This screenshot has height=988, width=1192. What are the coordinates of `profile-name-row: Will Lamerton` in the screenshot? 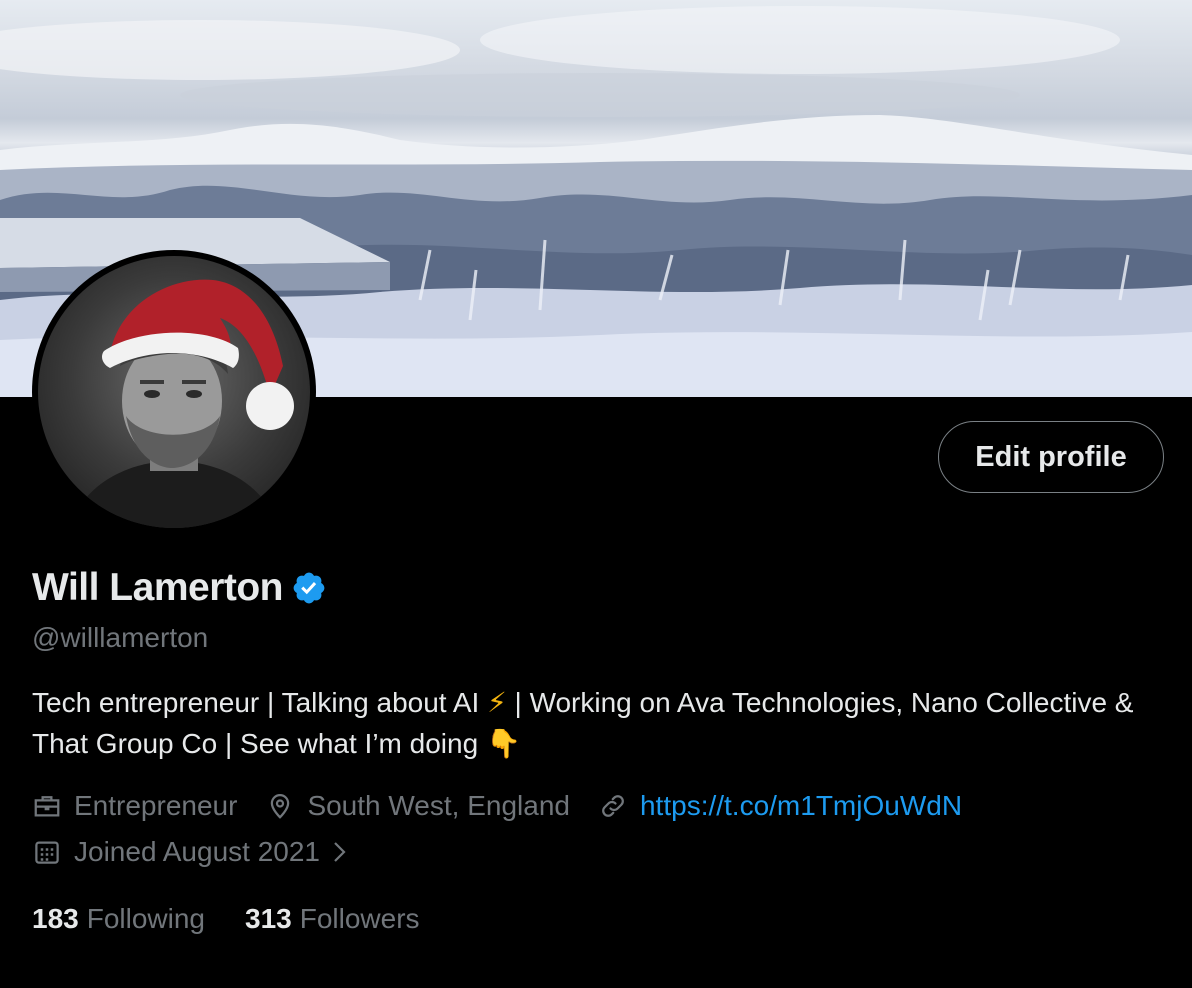 It's located at (179, 588).